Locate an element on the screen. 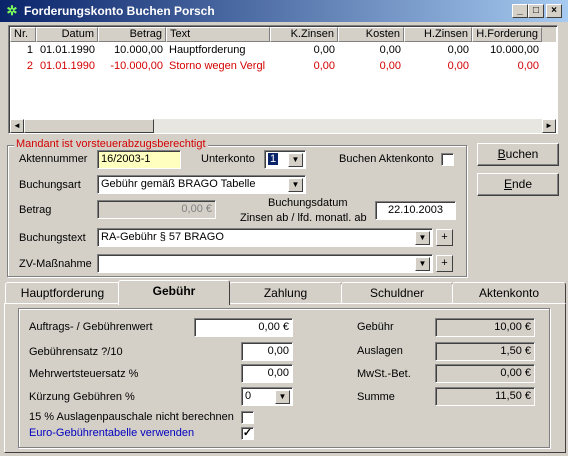 This screenshot has height=456, width=568. unterkonto-label: Unterkonto is located at coordinates (228, 159).